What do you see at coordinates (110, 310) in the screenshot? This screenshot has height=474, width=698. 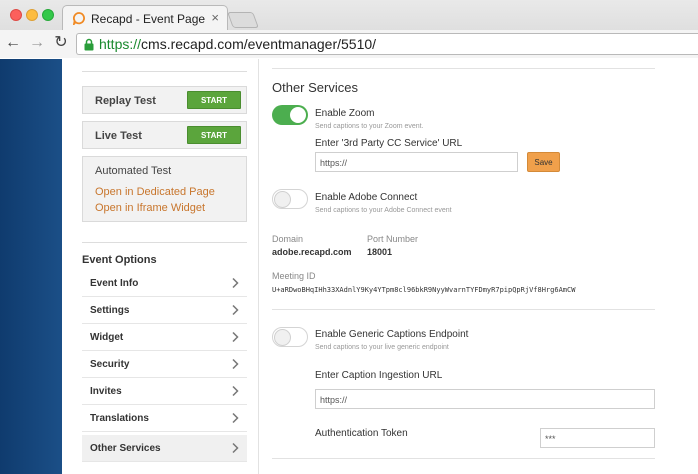 I see `sidebar-item-label: Settings` at bounding box center [110, 310].